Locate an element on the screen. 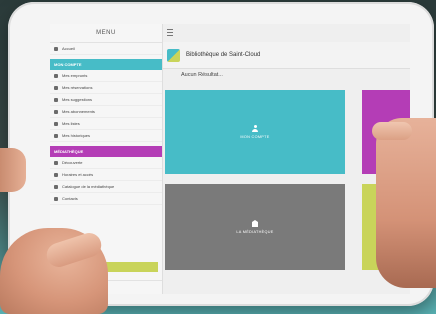 The image size is (436, 314). hamburger-menu-icon is located at coordinates (170, 32).